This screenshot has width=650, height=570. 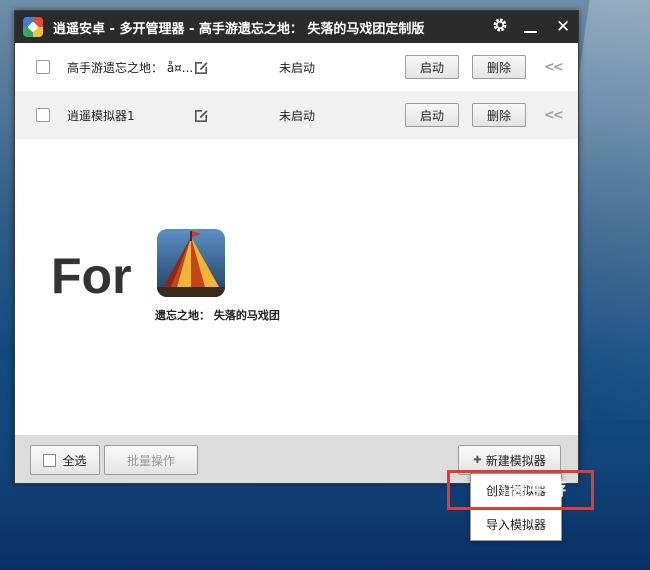 I want to click on watermark-url: GAOSHOUYOU.COM, so click(x=517, y=505).